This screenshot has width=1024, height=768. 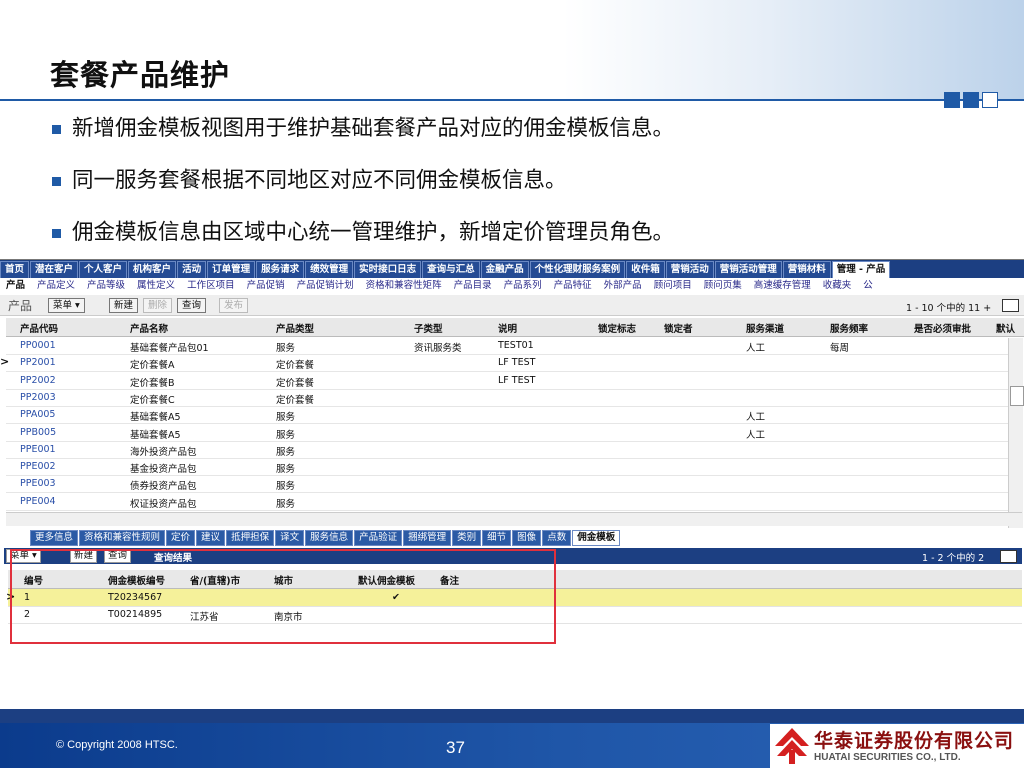 I want to click on sub-tab: 产品特征, so click(x=573, y=285).